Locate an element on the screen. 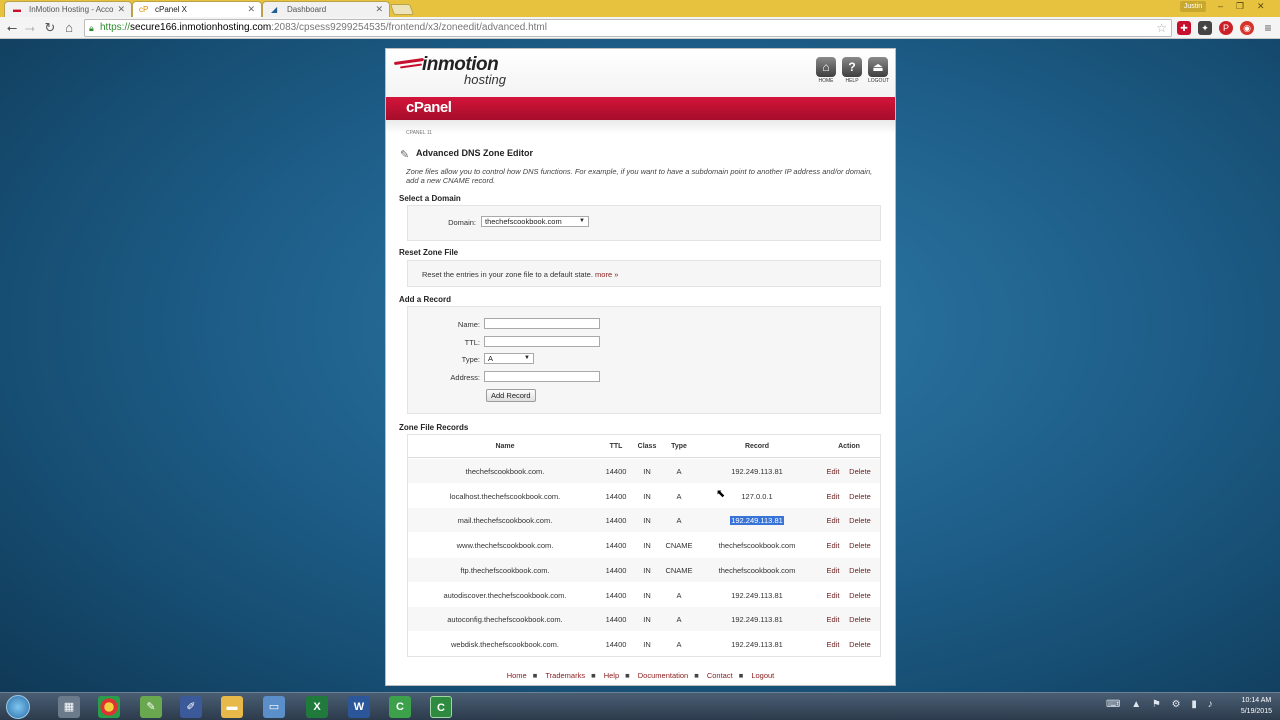 This screenshot has width=1280, height=720. cpanel-brand: cPanel is located at coordinates (429, 107).